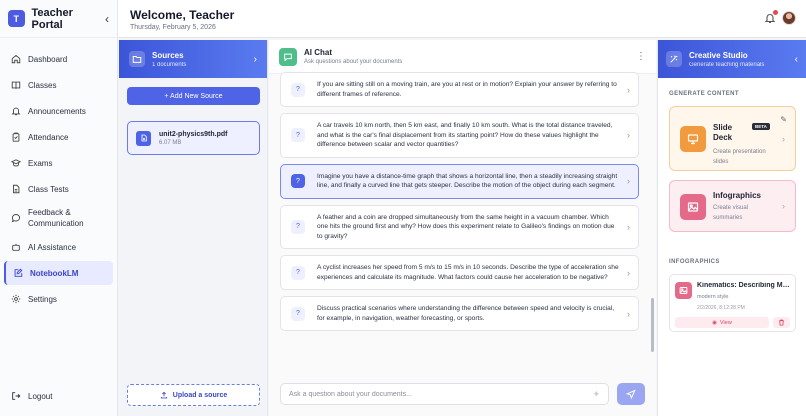  Describe the element at coordinates (193, 96) in the screenshot. I see `add-source-button: + Add New Source` at that location.